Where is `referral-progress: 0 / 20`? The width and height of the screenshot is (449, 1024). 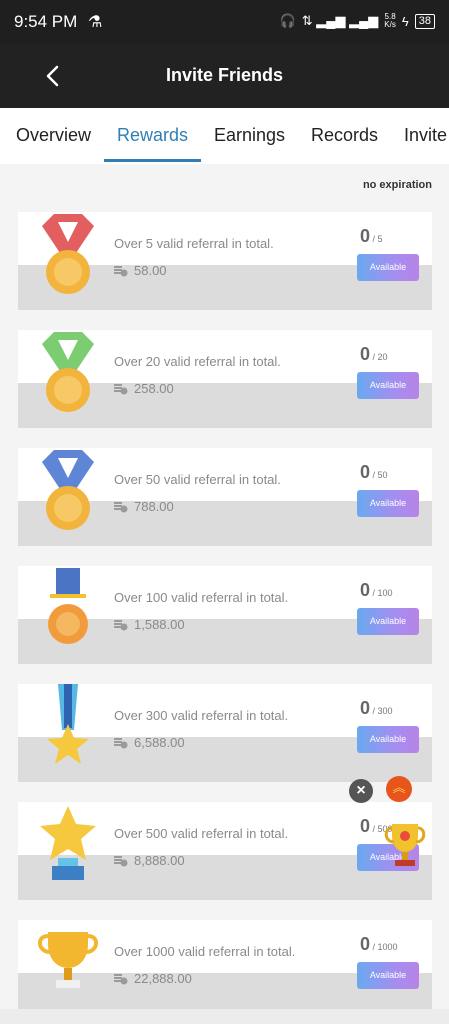
referral-progress: 0 / 20 is located at coordinates (395, 354).